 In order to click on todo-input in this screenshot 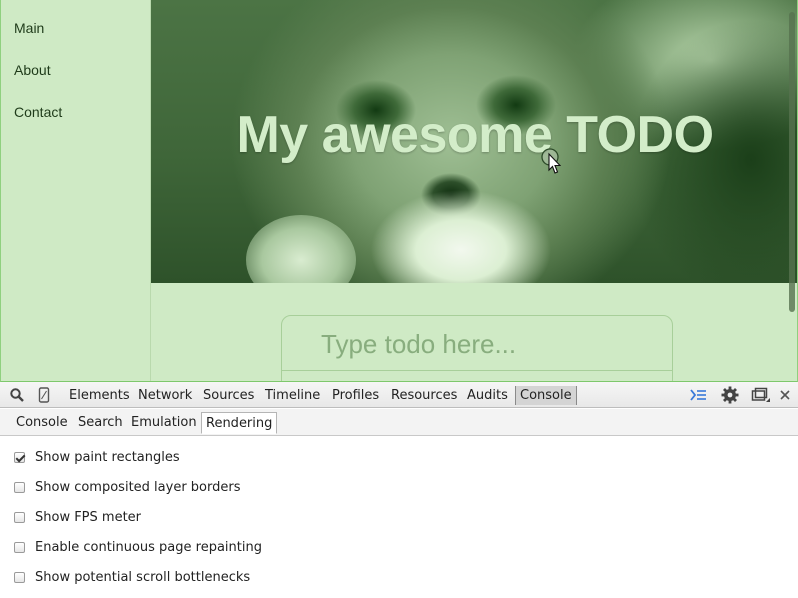, I will do `click(477, 344)`.